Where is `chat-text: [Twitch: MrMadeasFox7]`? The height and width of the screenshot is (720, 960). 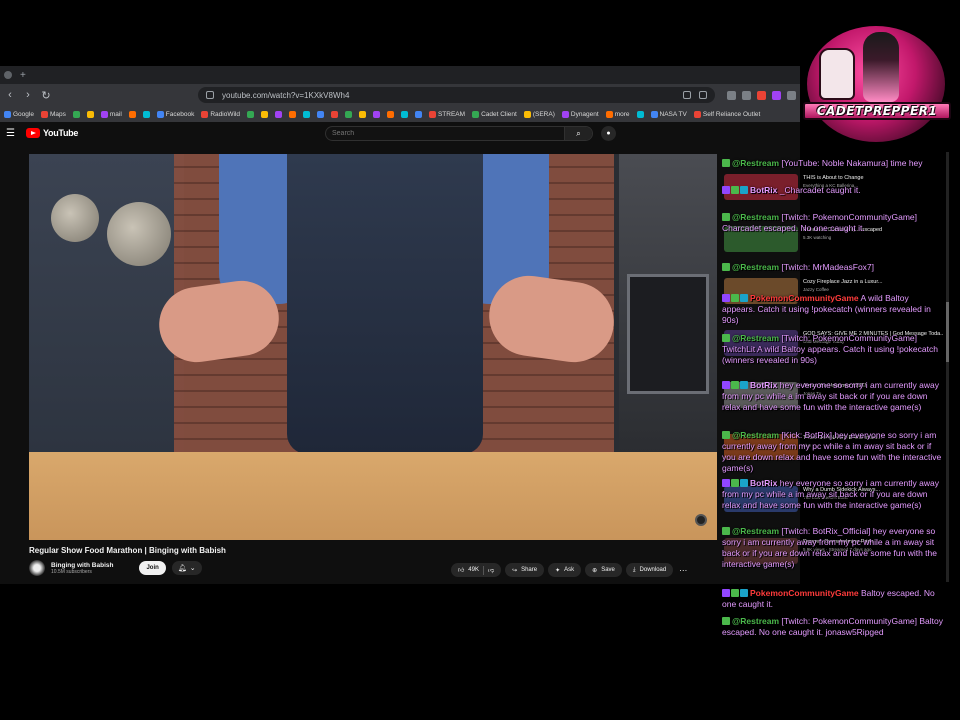
chat-text: [Twitch: MrMadeasFox7] is located at coordinates (828, 267).